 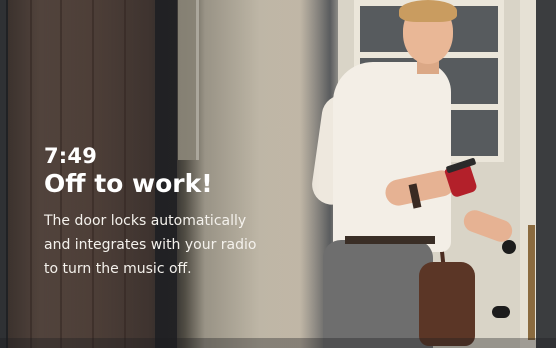 I want to click on headline: Off to work!, so click(x=128, y=183).